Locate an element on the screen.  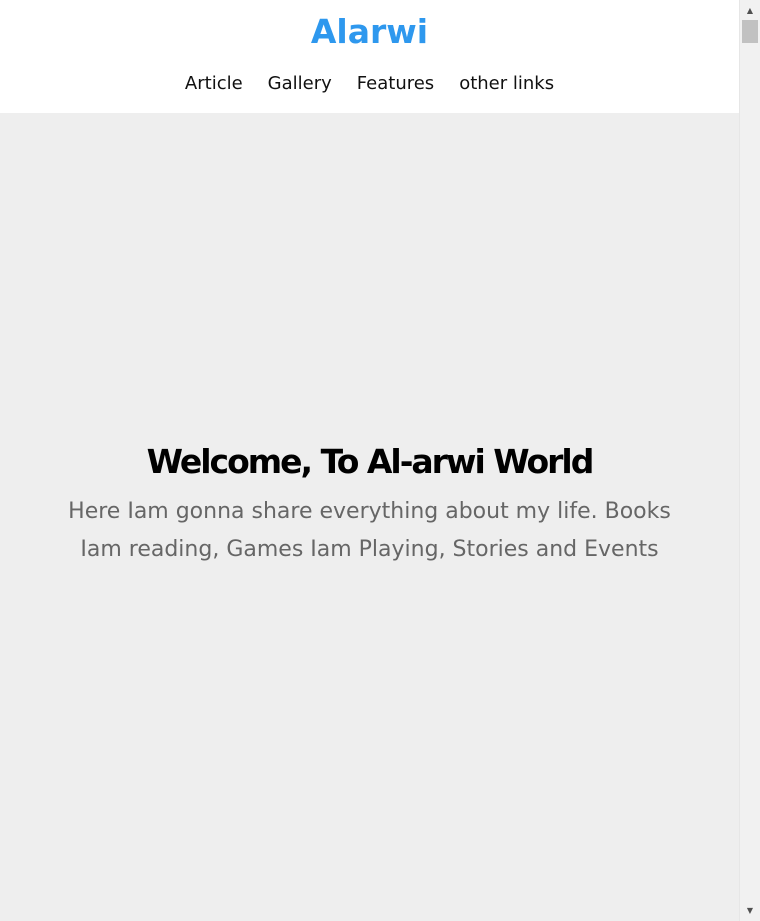
triangle-down-icon: ▼ is located at coordinates (750, 910).